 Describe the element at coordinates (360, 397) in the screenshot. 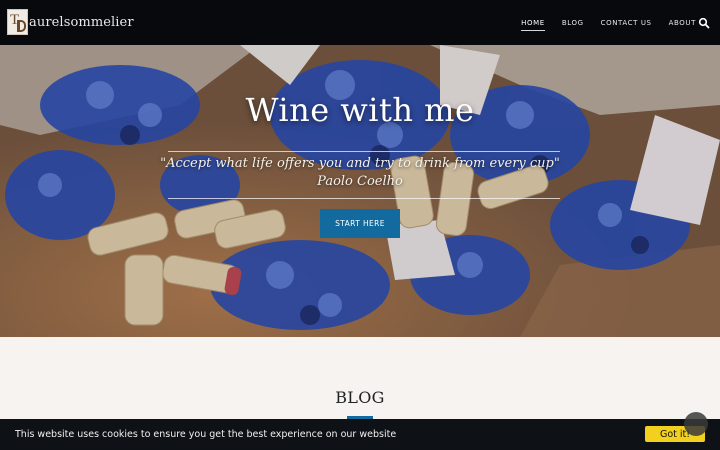

I see `blog-heading: BLOG` at that location.